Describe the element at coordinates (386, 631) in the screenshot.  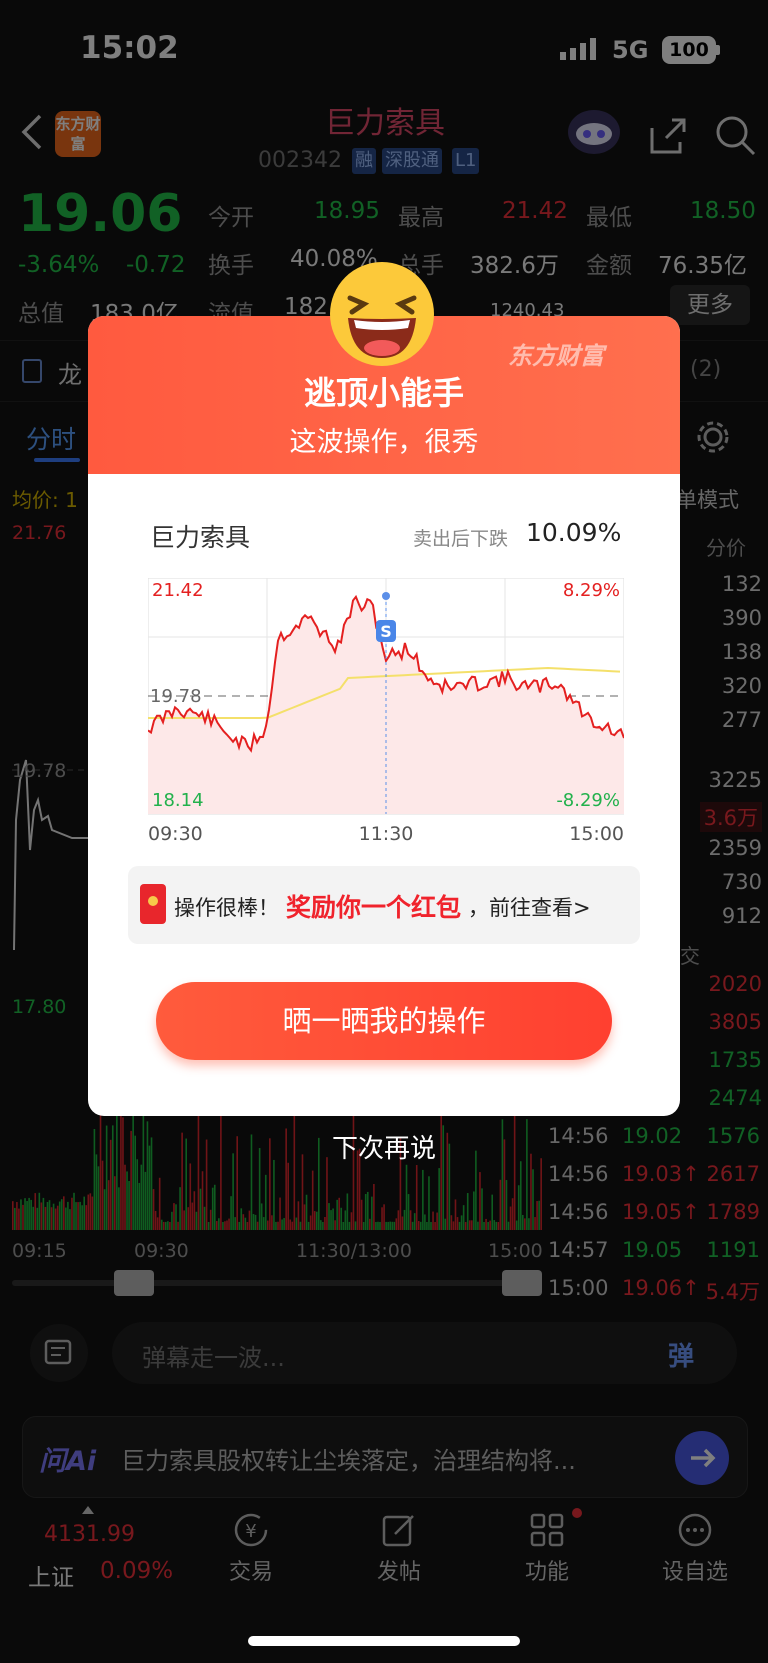
I see `sell-marker-label: S` at that location.